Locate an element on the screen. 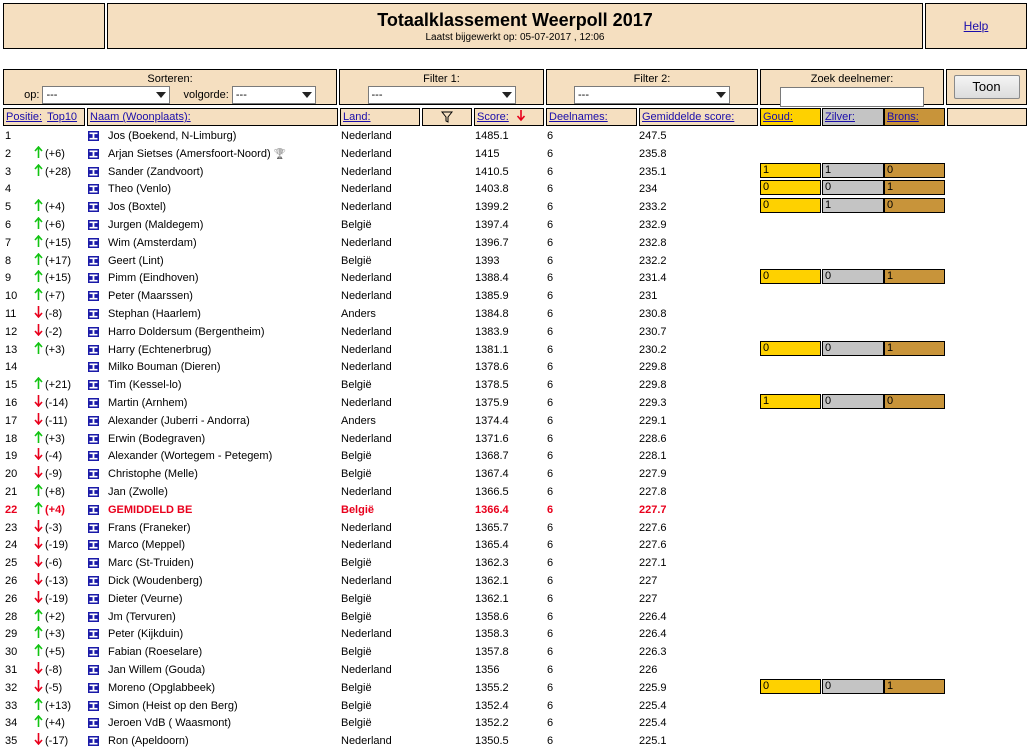 The image size is (1030, 754). sort-order-select: --- is located at coordinates (273, 95).